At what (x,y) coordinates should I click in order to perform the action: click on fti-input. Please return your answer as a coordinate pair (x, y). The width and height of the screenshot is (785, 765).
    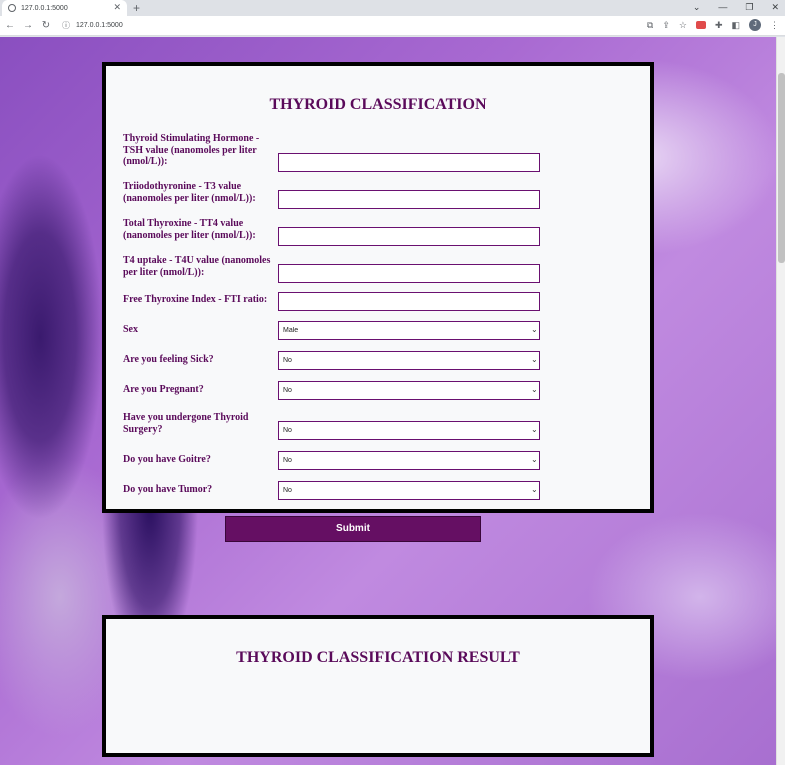
    Looking at the image, I should click on (409, 301).